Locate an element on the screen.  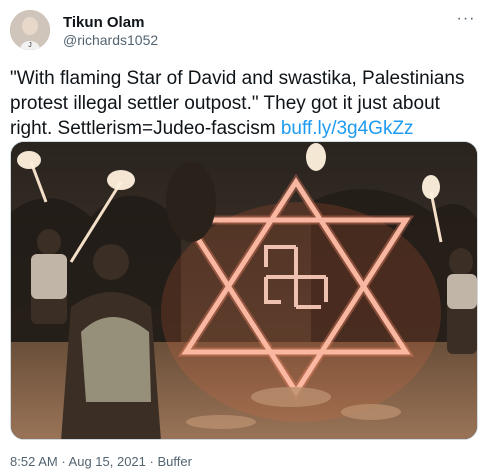
author-handle: @richards1052 is located at coordinates (110, 40).